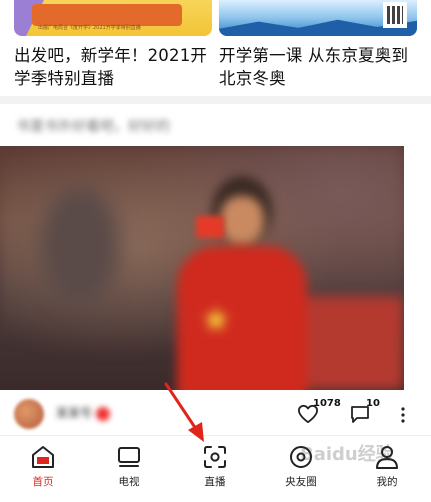  Describe the element at coordinates (318, 18) in the screenshot. I see `card-thumbnail-right` at that location.